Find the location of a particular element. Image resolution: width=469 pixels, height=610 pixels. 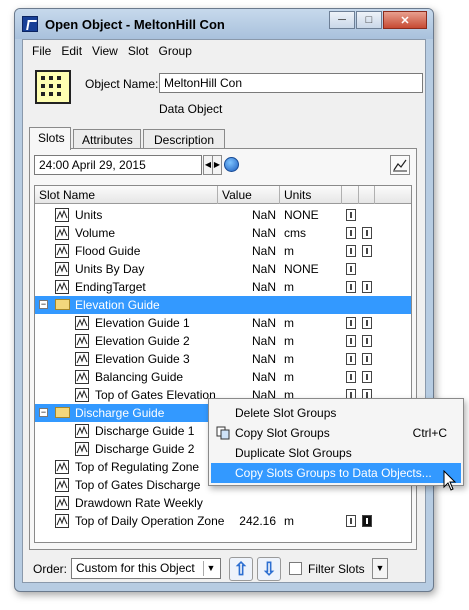

menu-edit: Edit is located at coordinates (71, 51).